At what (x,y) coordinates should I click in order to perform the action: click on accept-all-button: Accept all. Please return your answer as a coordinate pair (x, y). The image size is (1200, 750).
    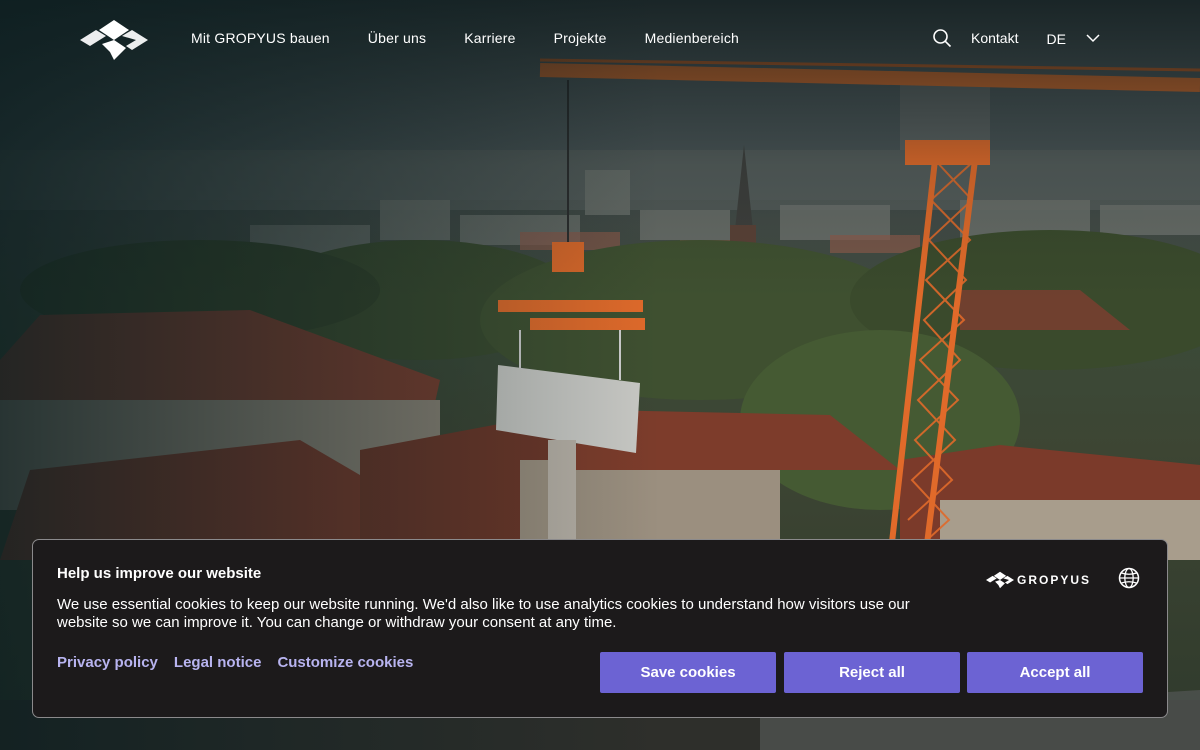
    Looking at the image, I should click on (1055, 672).